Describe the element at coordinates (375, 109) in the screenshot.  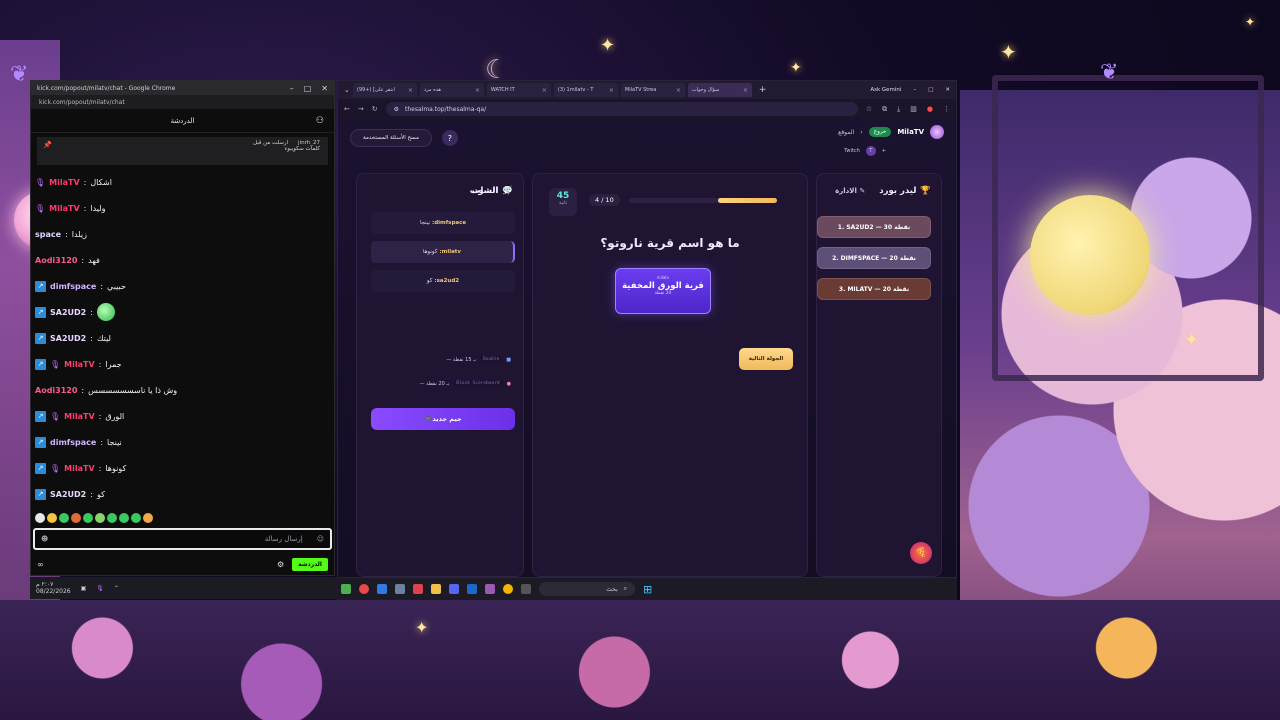
I see `reload-icon: ↻` at that location.